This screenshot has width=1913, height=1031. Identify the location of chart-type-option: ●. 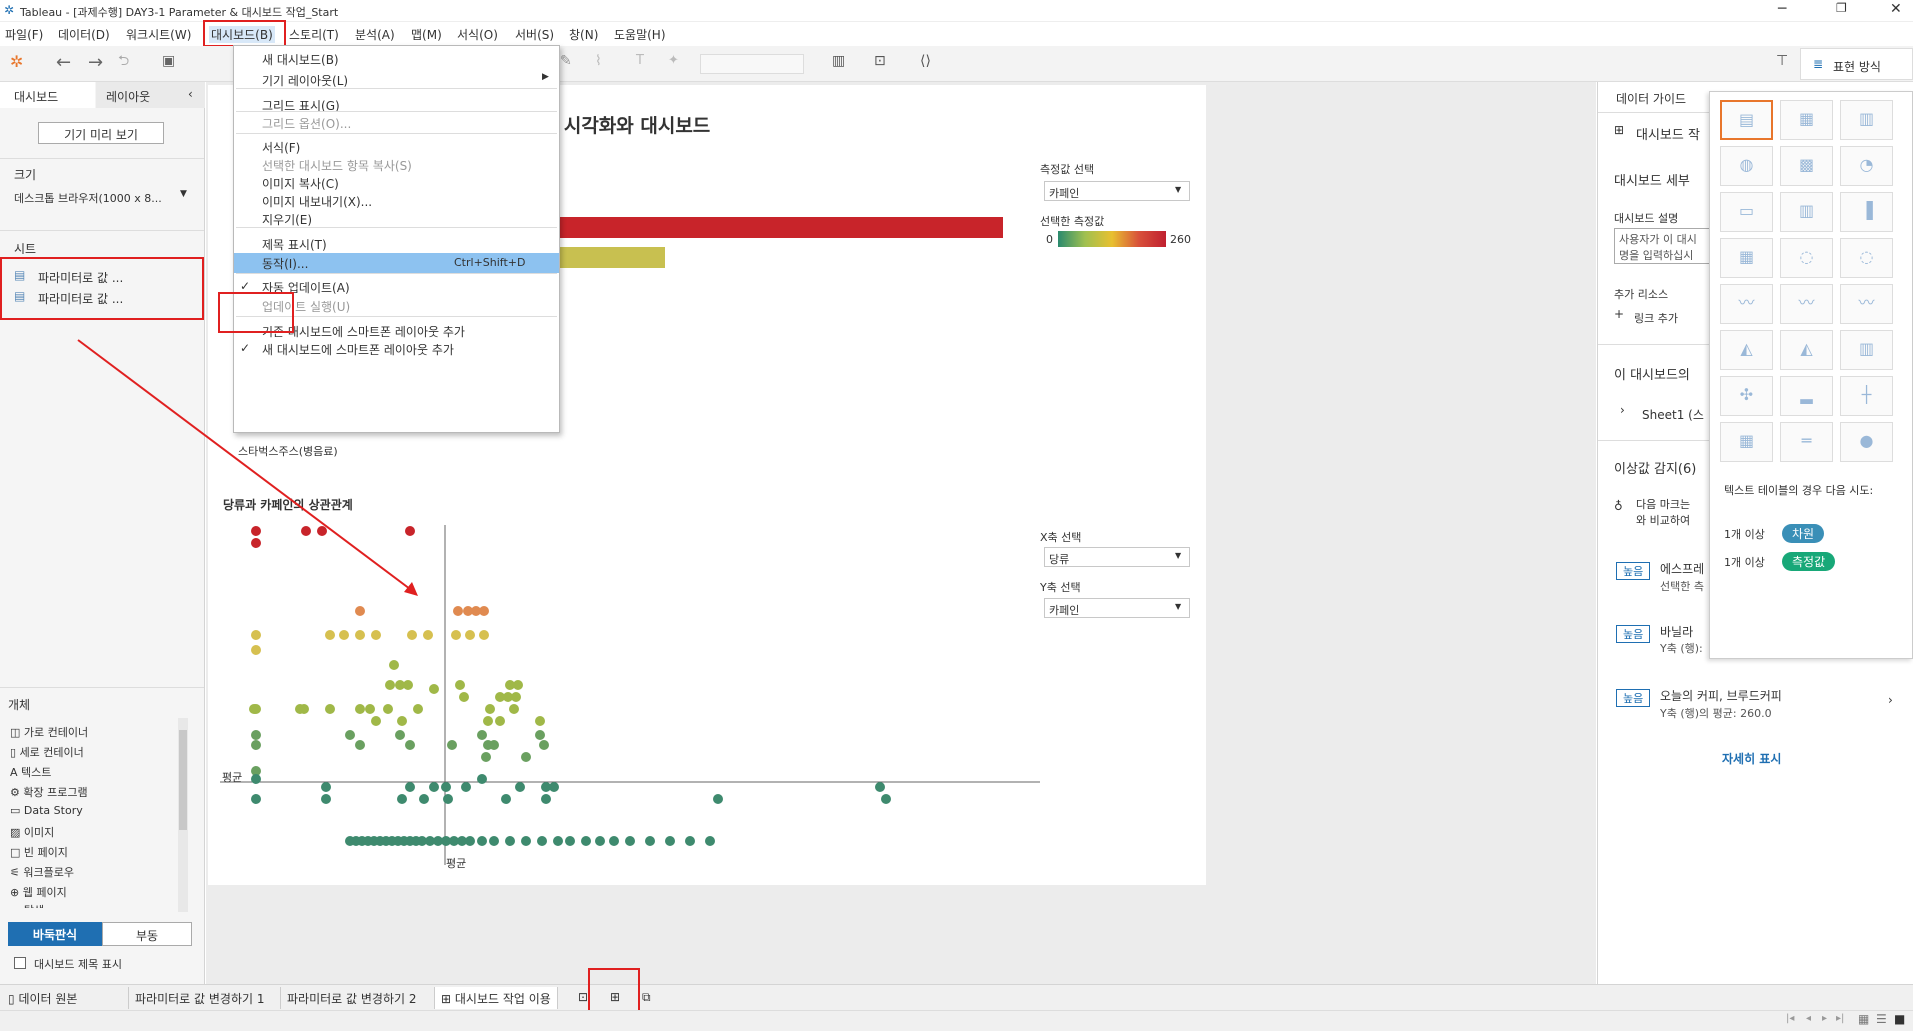
(1866, 442).